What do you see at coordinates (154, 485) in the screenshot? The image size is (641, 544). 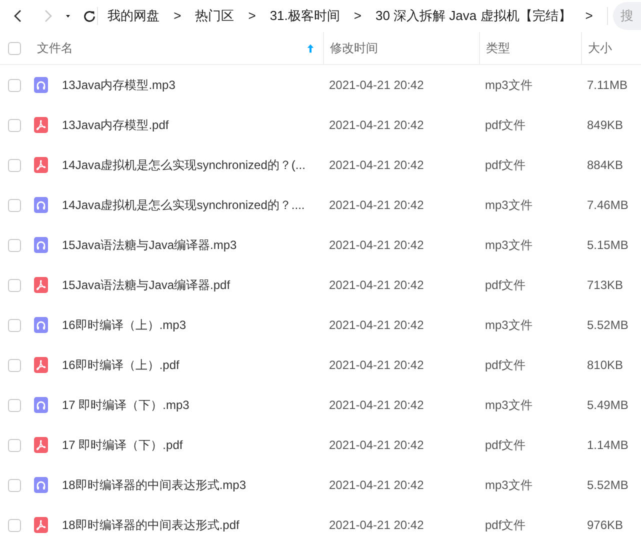 I see `file-name: 18即时编译器的中间表达形式.mp3` at bounding box center [154, 485].